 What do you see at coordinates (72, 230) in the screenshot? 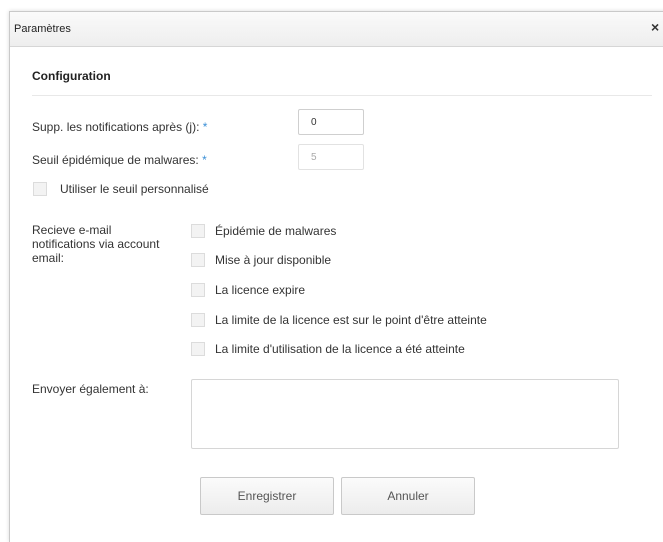
I see `email-notifications-label-line1: Recieve e-mail` at bounding box center [72, 230].